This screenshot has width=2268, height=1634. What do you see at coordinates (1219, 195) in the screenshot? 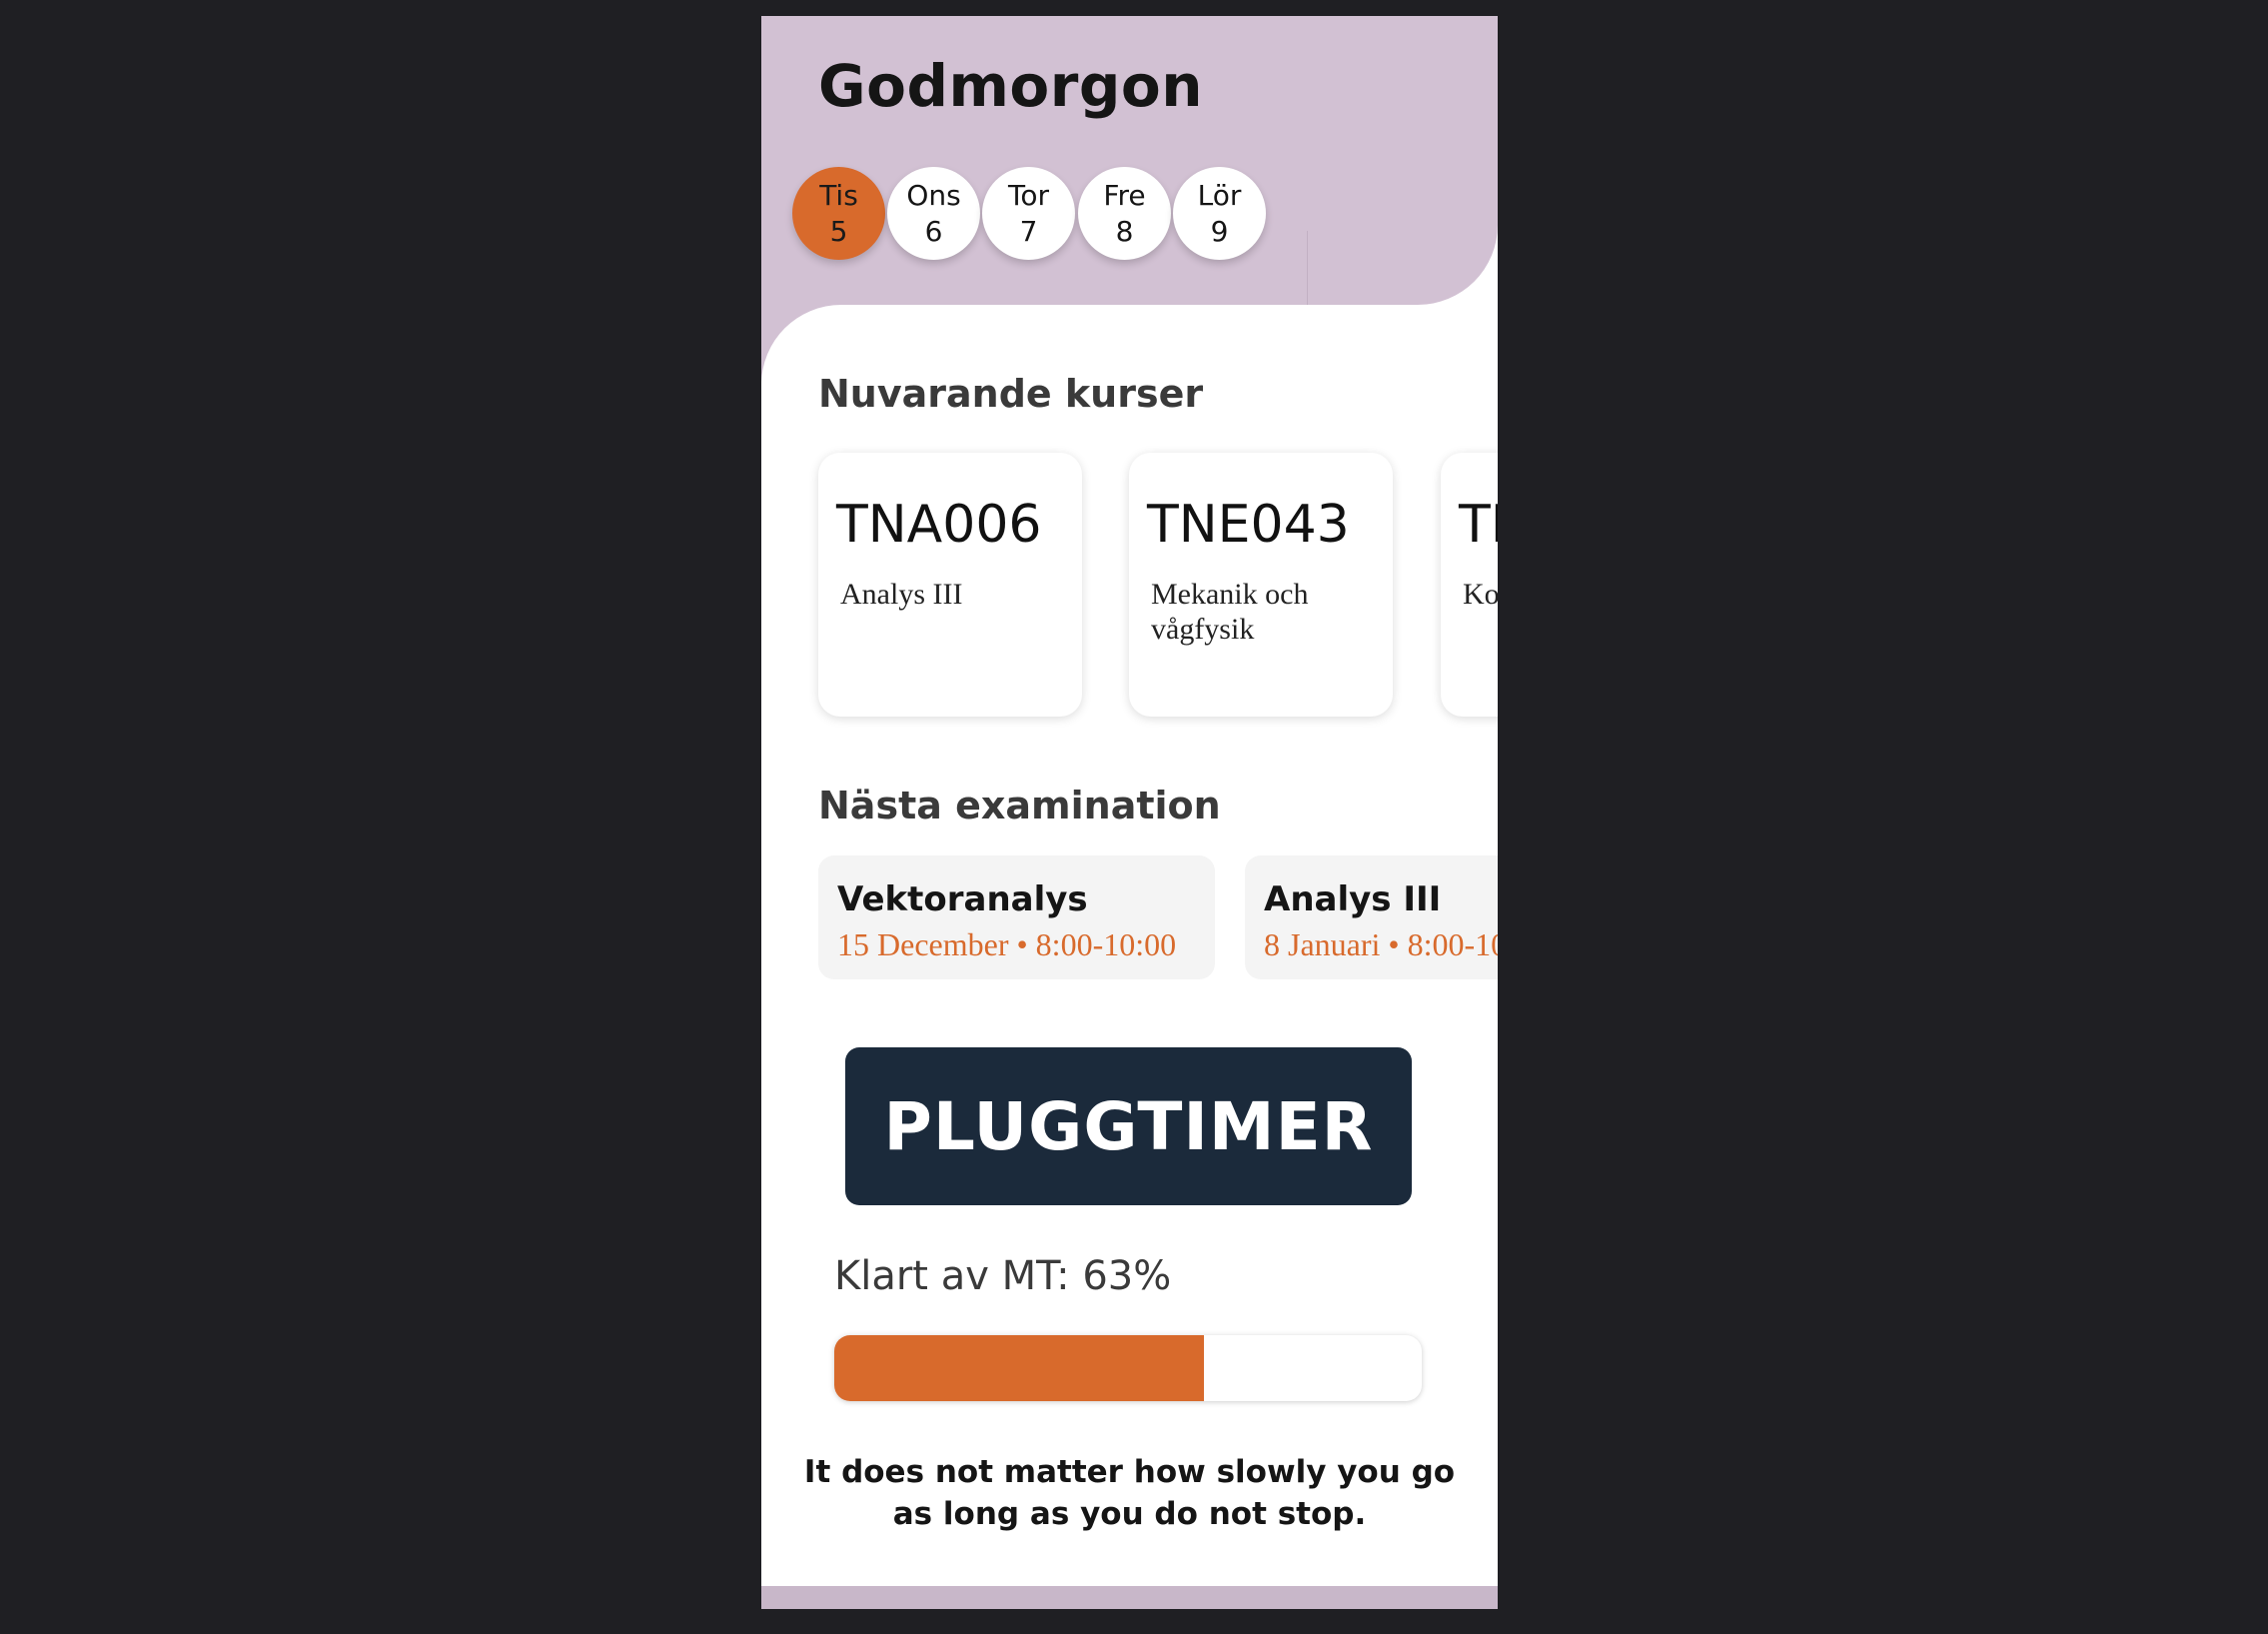
I see `day-name: Lör` at bounding box center [1219, 195].